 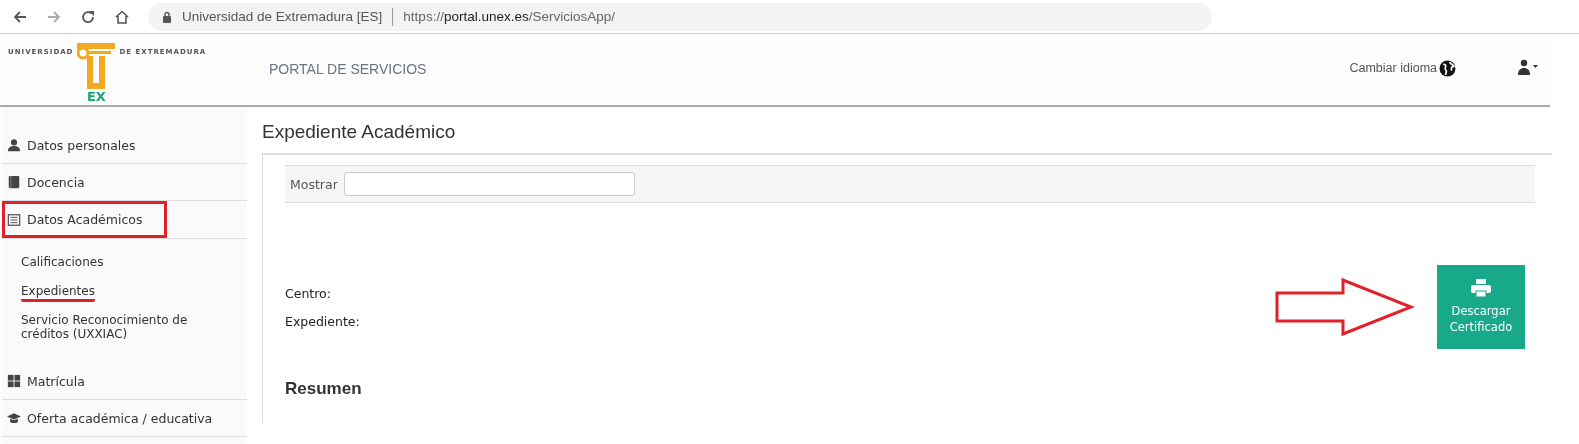 I want to click on sidebar-item: Docencia, so click(x=124, y=182).